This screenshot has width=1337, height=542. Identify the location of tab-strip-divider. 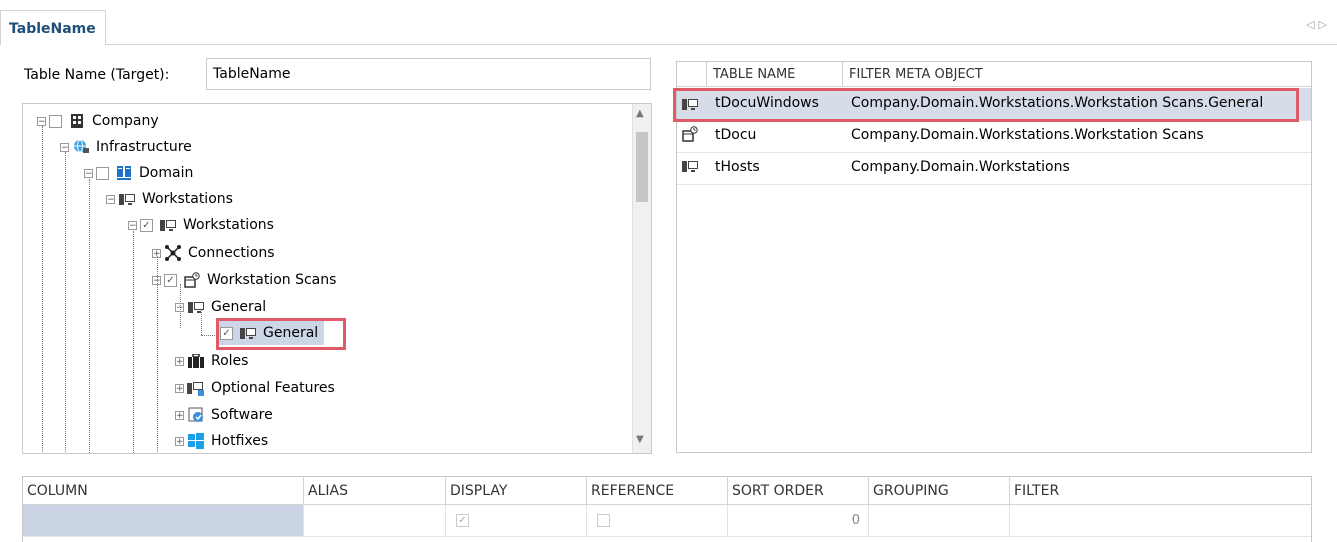
(668, 44).